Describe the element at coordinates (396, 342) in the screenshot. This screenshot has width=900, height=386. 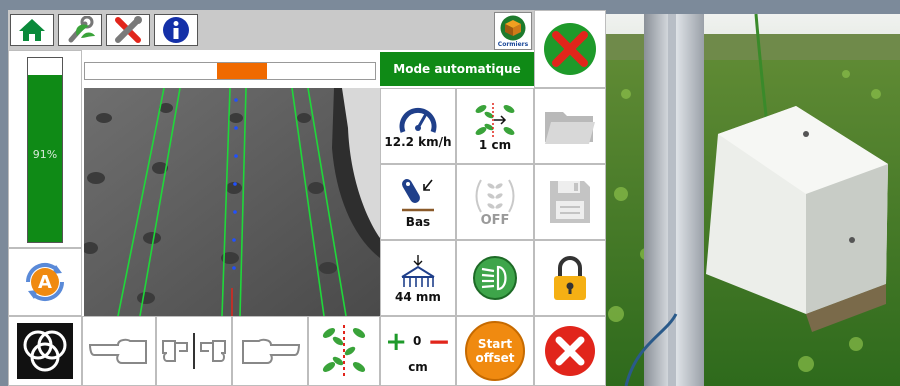
I see `offset-plus-button: +` at that location.